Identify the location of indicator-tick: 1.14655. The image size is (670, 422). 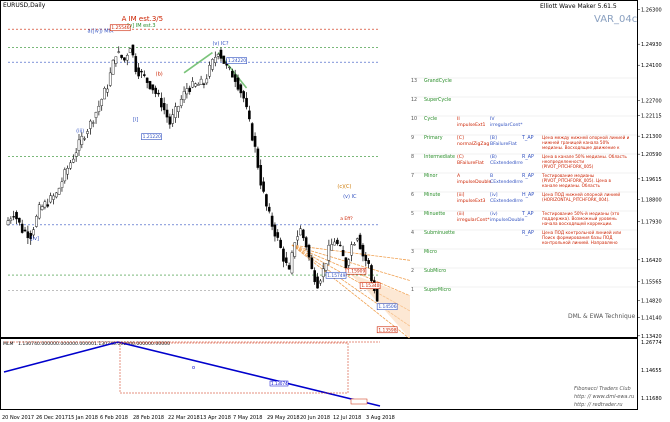
(651, 371).